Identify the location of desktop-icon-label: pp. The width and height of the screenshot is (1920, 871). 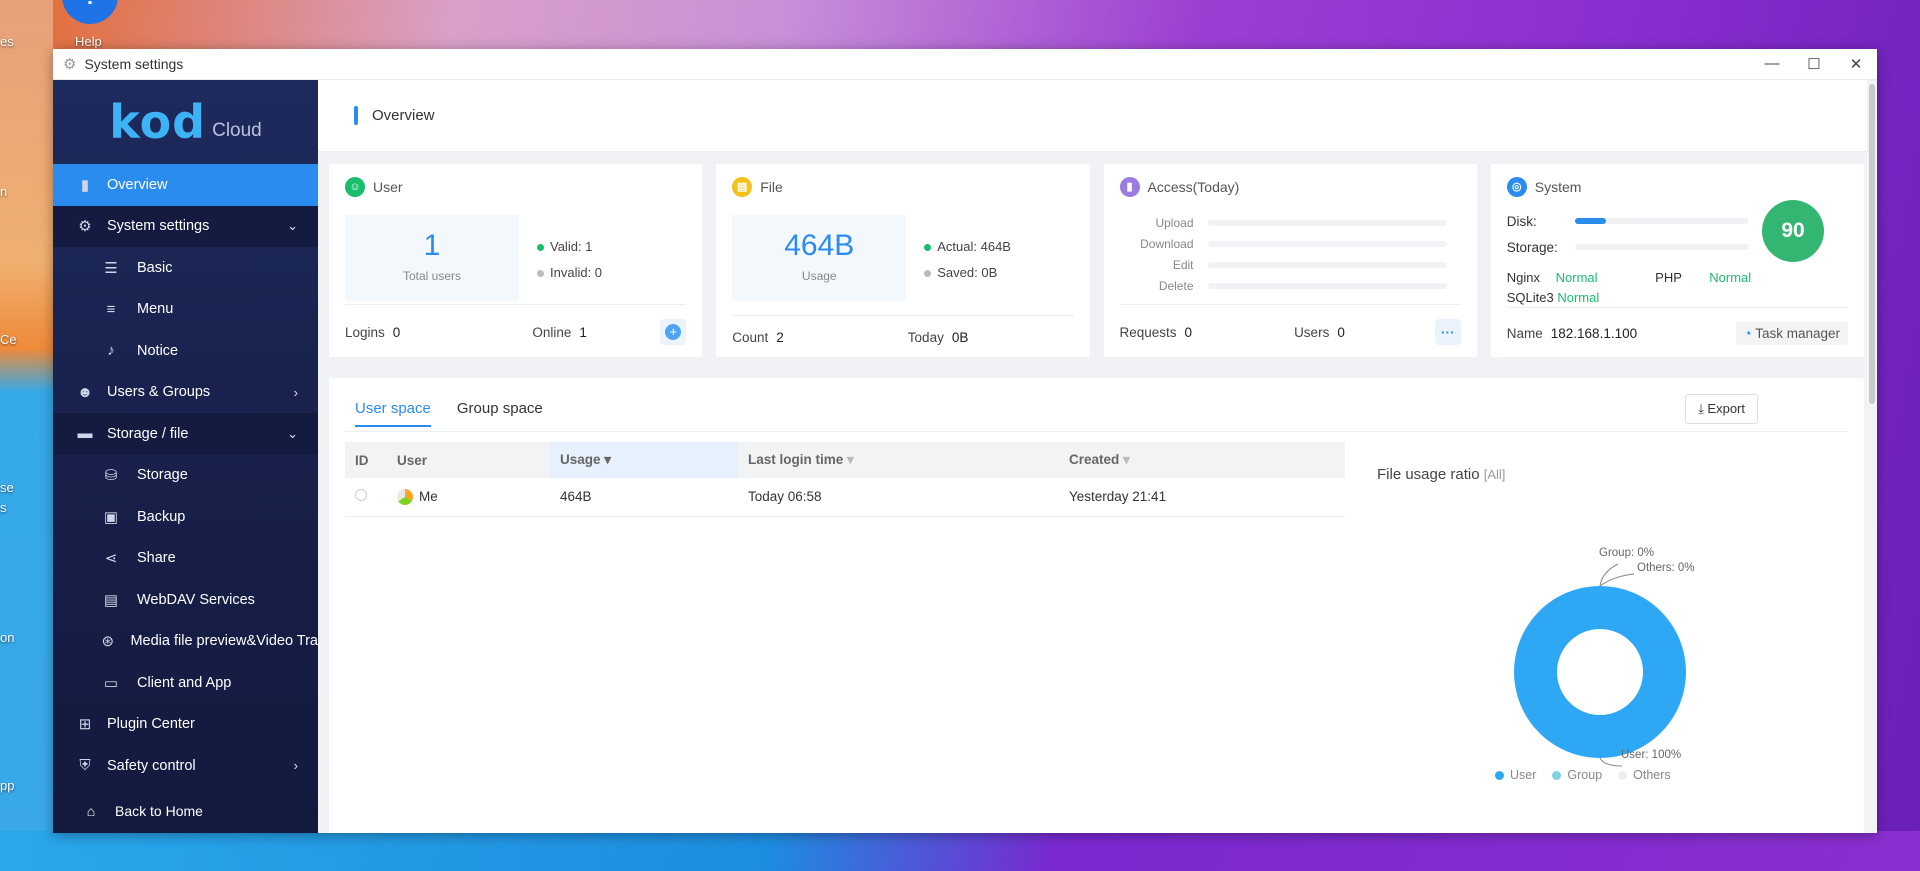
(26, 785).